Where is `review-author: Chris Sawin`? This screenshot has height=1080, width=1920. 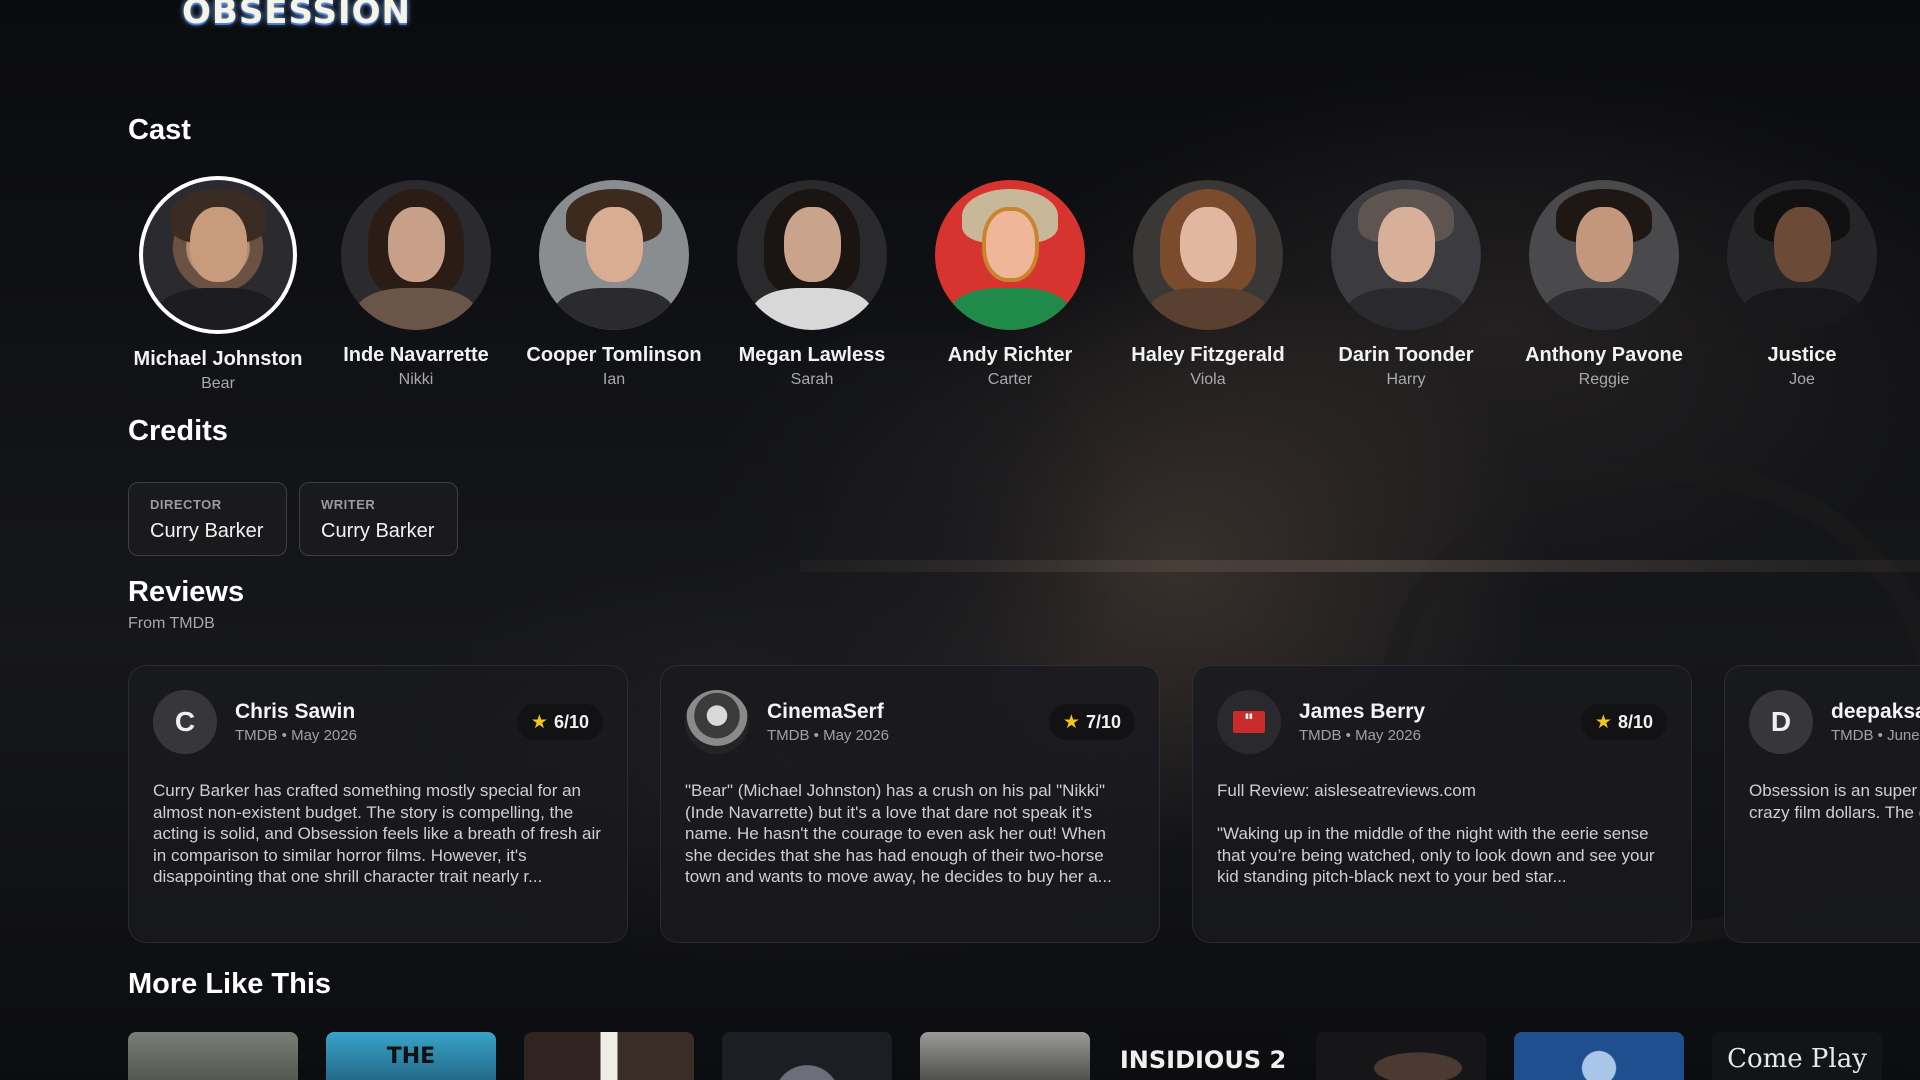 review-author: Chris Sawin is located at coordinates (295, 711).